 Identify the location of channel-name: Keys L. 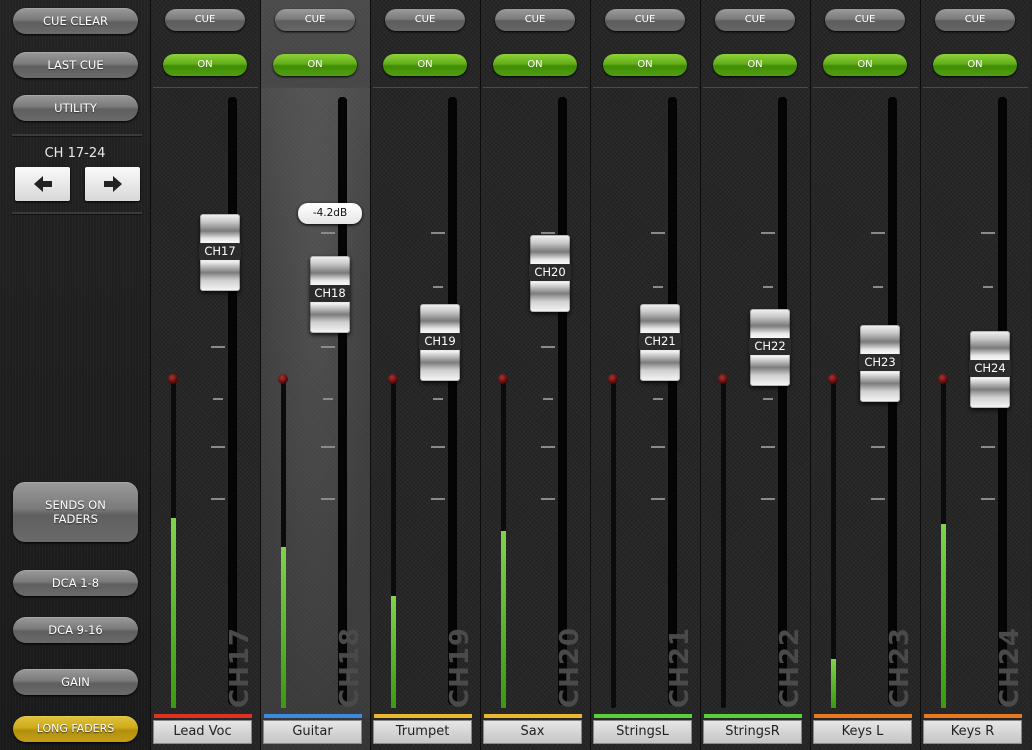
(862, 732).